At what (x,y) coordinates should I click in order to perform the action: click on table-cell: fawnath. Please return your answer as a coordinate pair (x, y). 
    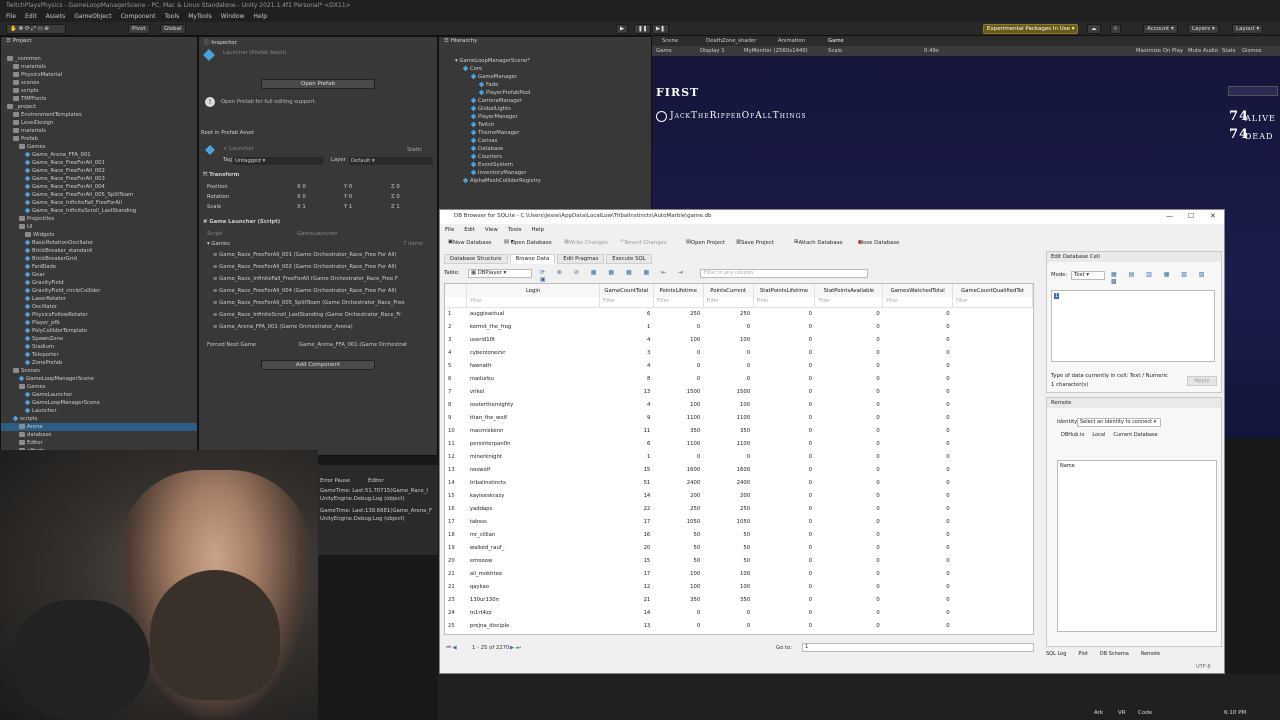
    Looking at the image, I should click on (533, 365).